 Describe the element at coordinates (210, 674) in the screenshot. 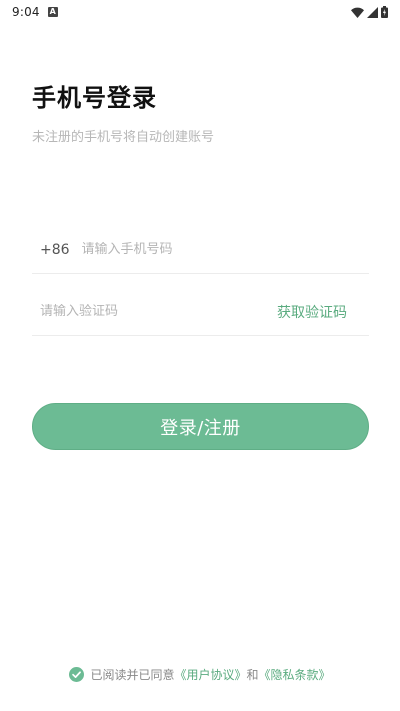

I see `user-agreement-link: 《用户协议》` at that location.